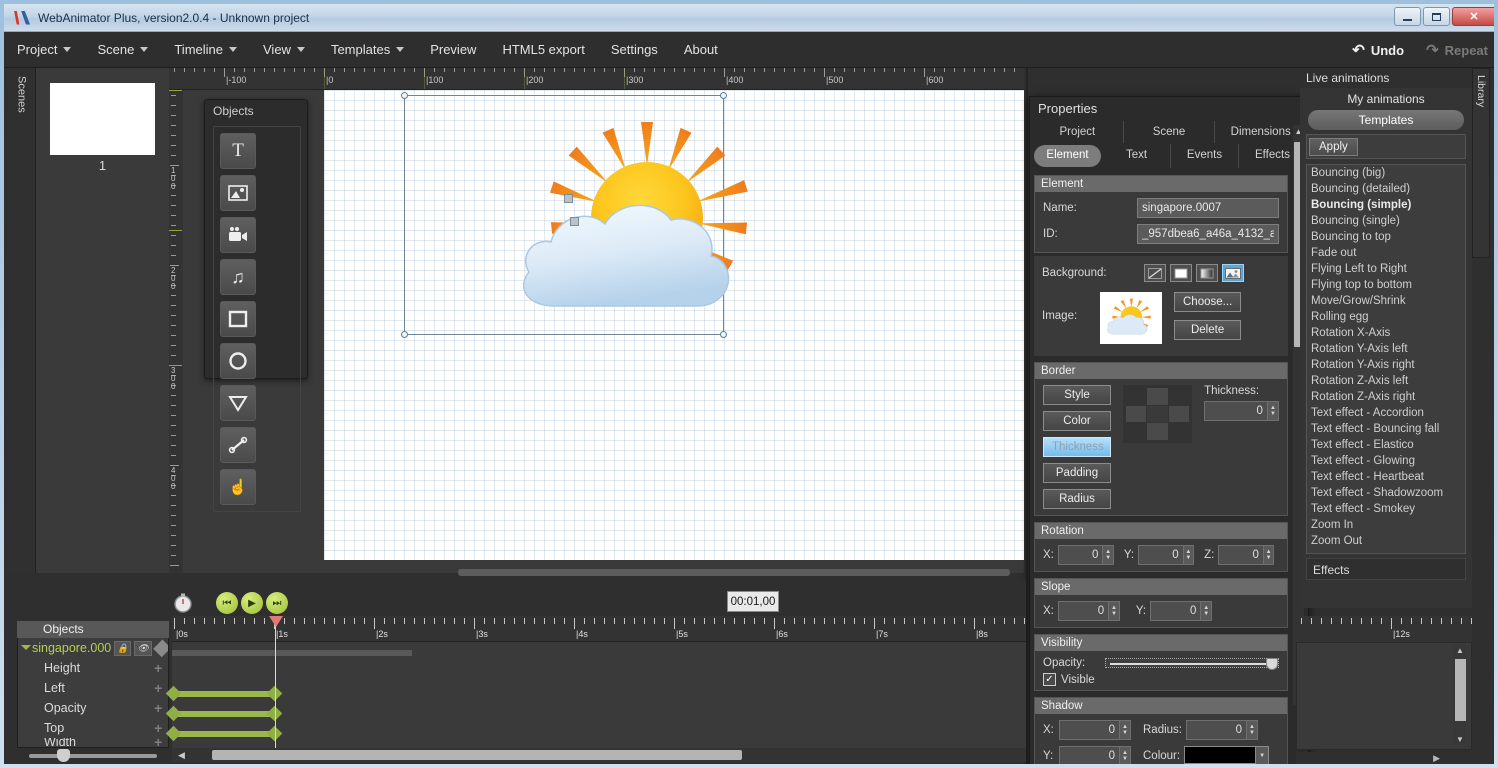 The image size is (1498, 768). I want to click on tab-text: Text, so click(1137, 156).